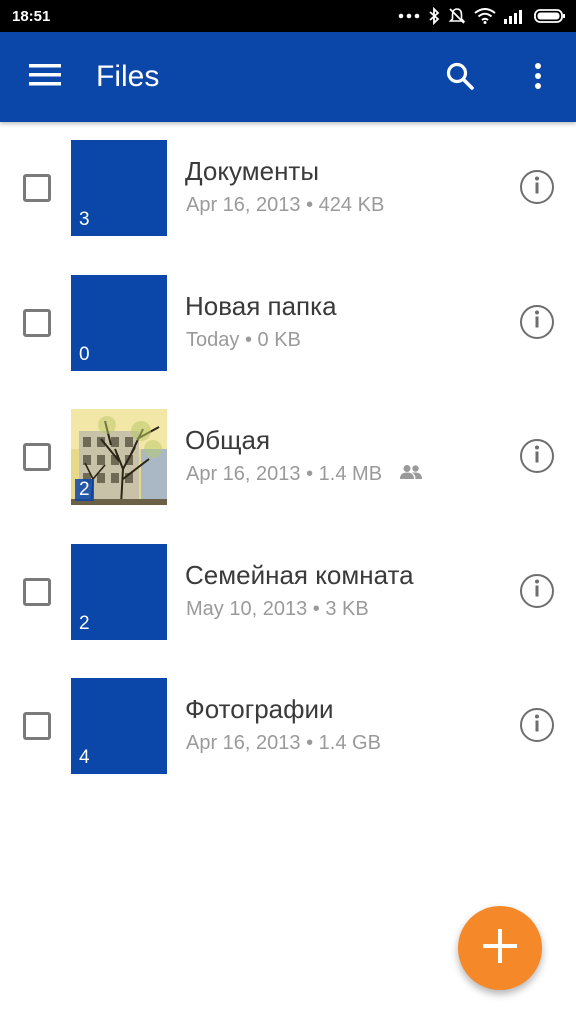 This screenshot has height=1024, width=576. Describe the element at coordinates (252, 171) in the screenshot. I see `item-name: Документы` at that location.